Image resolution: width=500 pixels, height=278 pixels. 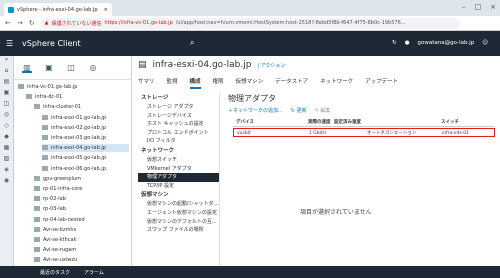 I want to click on admin-icon: ◆, so click(x=6, y=138).